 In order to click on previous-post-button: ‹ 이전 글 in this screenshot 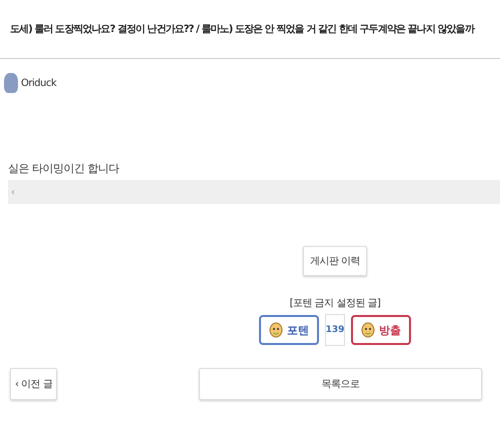, I will do `click(34, 384)`.